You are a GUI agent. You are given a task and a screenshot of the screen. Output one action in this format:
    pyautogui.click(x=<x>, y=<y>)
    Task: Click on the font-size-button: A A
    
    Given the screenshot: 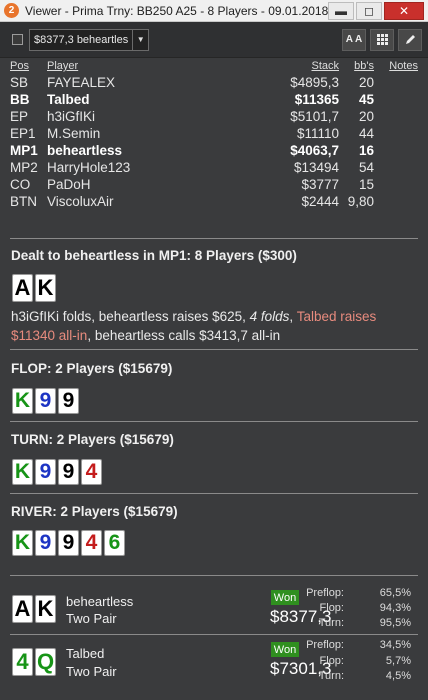 What is the action you would take?
    pyautogui.click(x=354, y=39)
    